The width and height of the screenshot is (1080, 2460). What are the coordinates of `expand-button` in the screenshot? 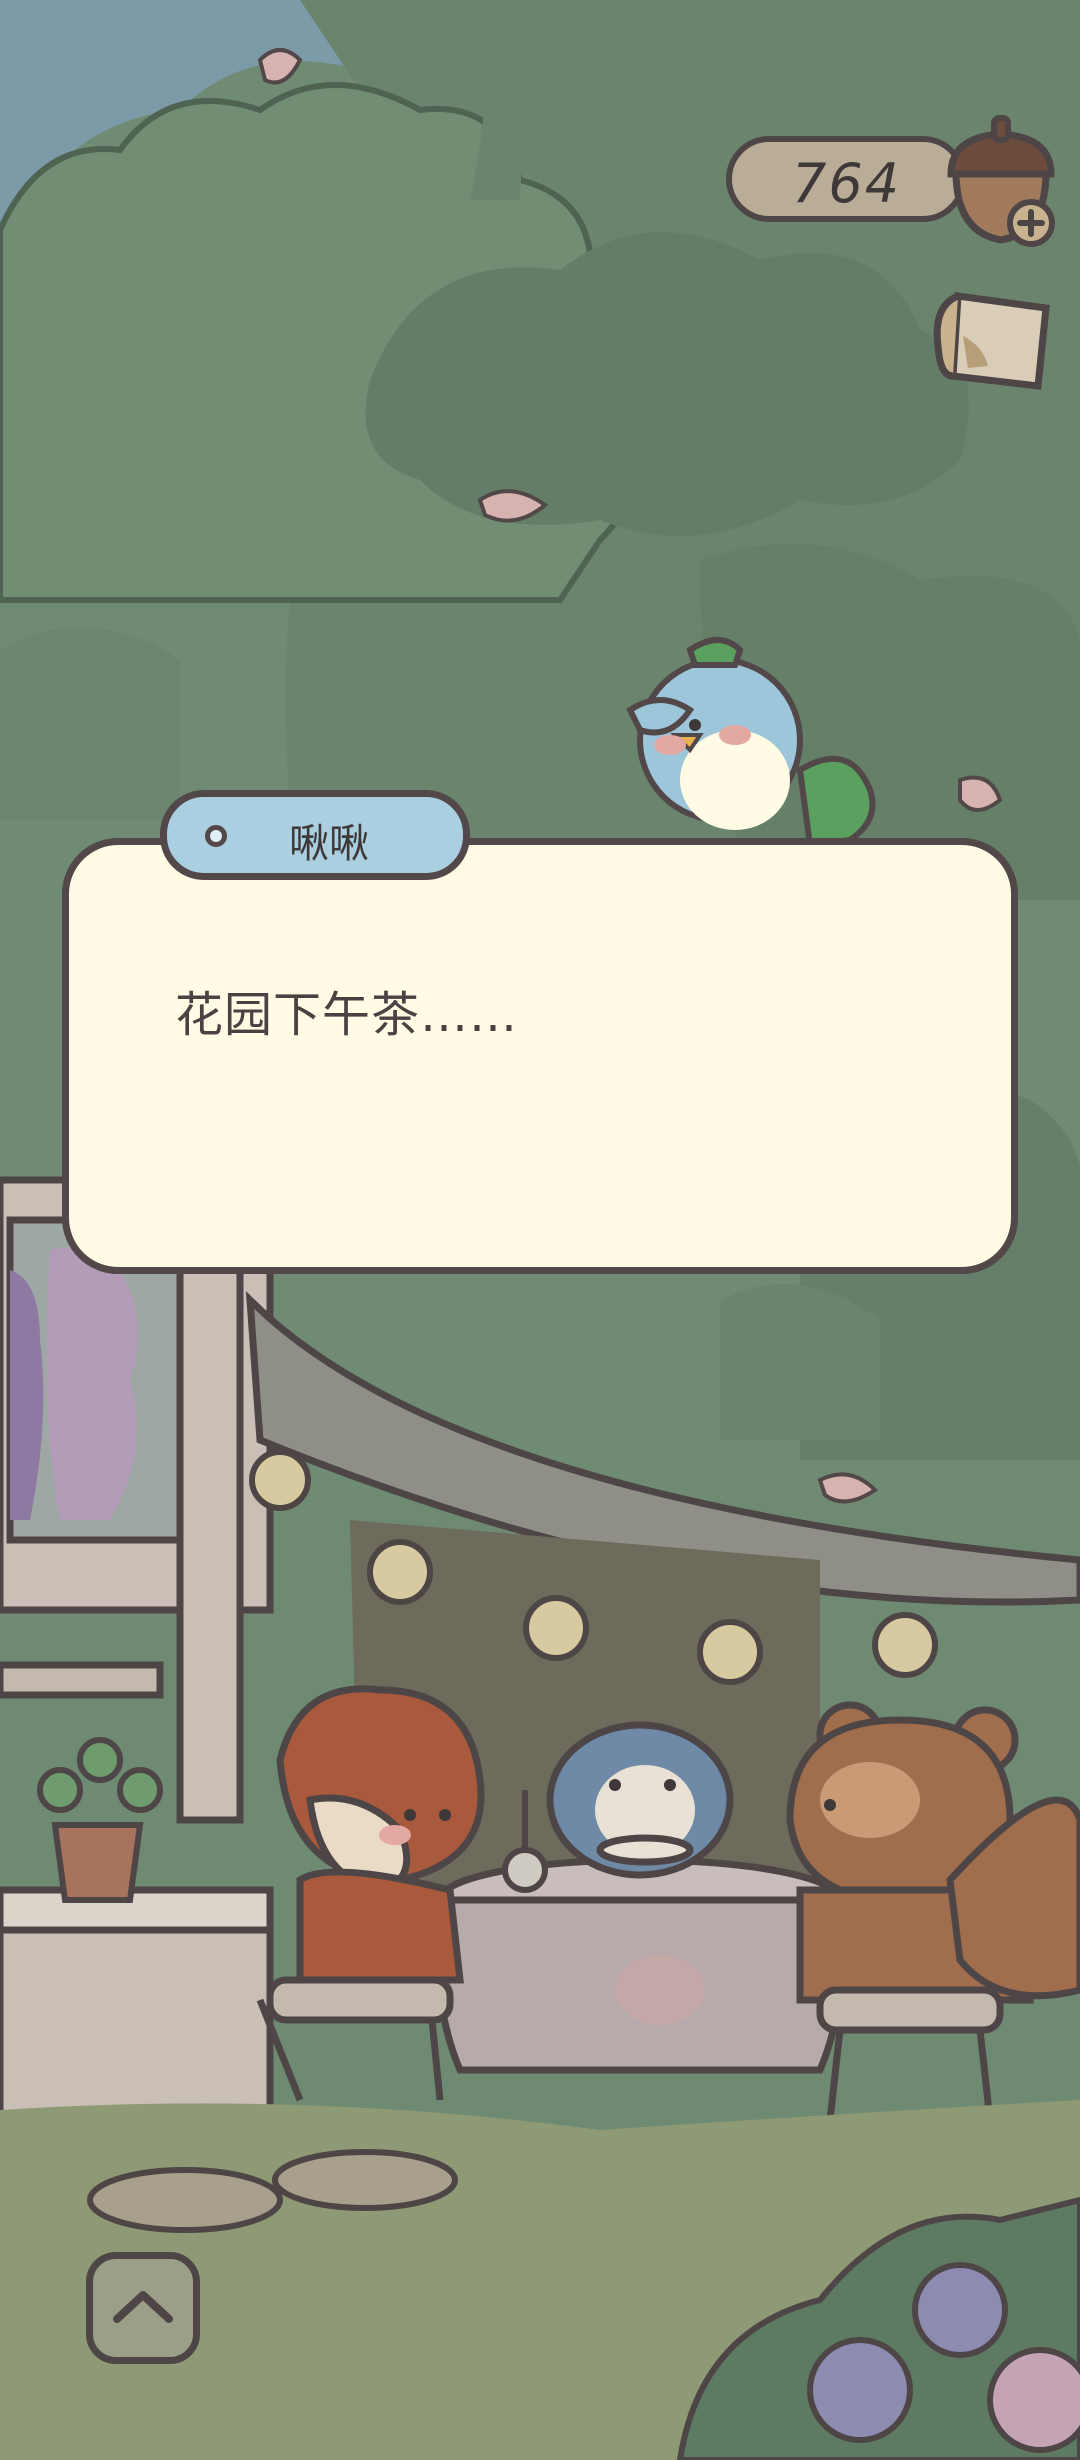 It's located at (143, 2308).